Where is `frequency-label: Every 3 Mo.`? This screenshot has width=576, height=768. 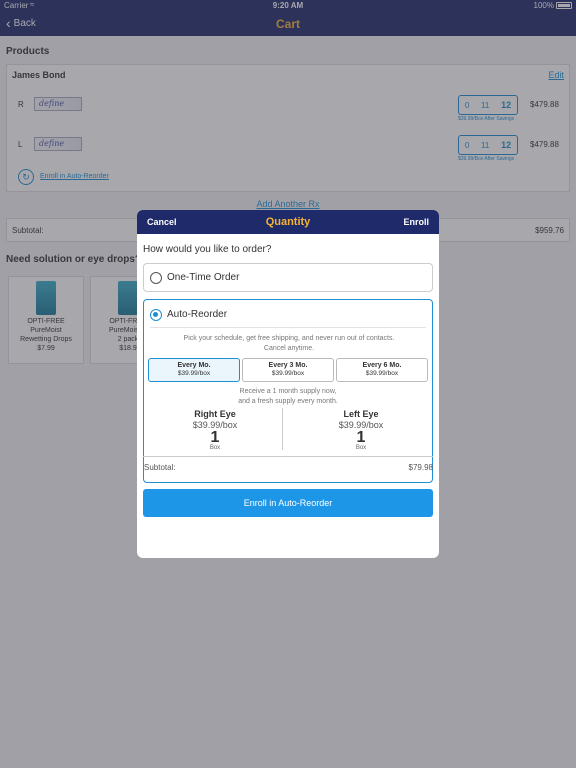
frequency-label: Every 3 Mo. is located at coordinates (288, 365).